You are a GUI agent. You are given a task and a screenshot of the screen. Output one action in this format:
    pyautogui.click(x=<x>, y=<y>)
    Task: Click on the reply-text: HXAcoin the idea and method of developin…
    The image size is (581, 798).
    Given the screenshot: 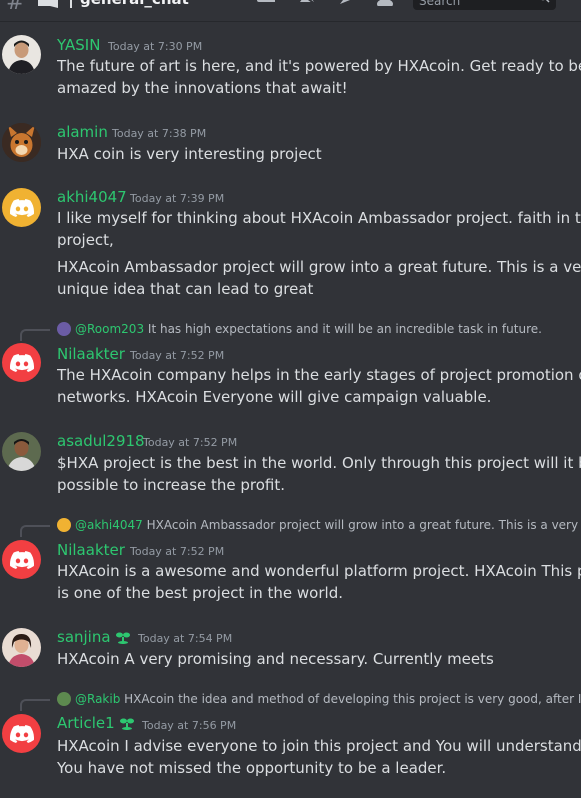 What is the action you would take?
    pyautogui.click(x=352, y=699)
    